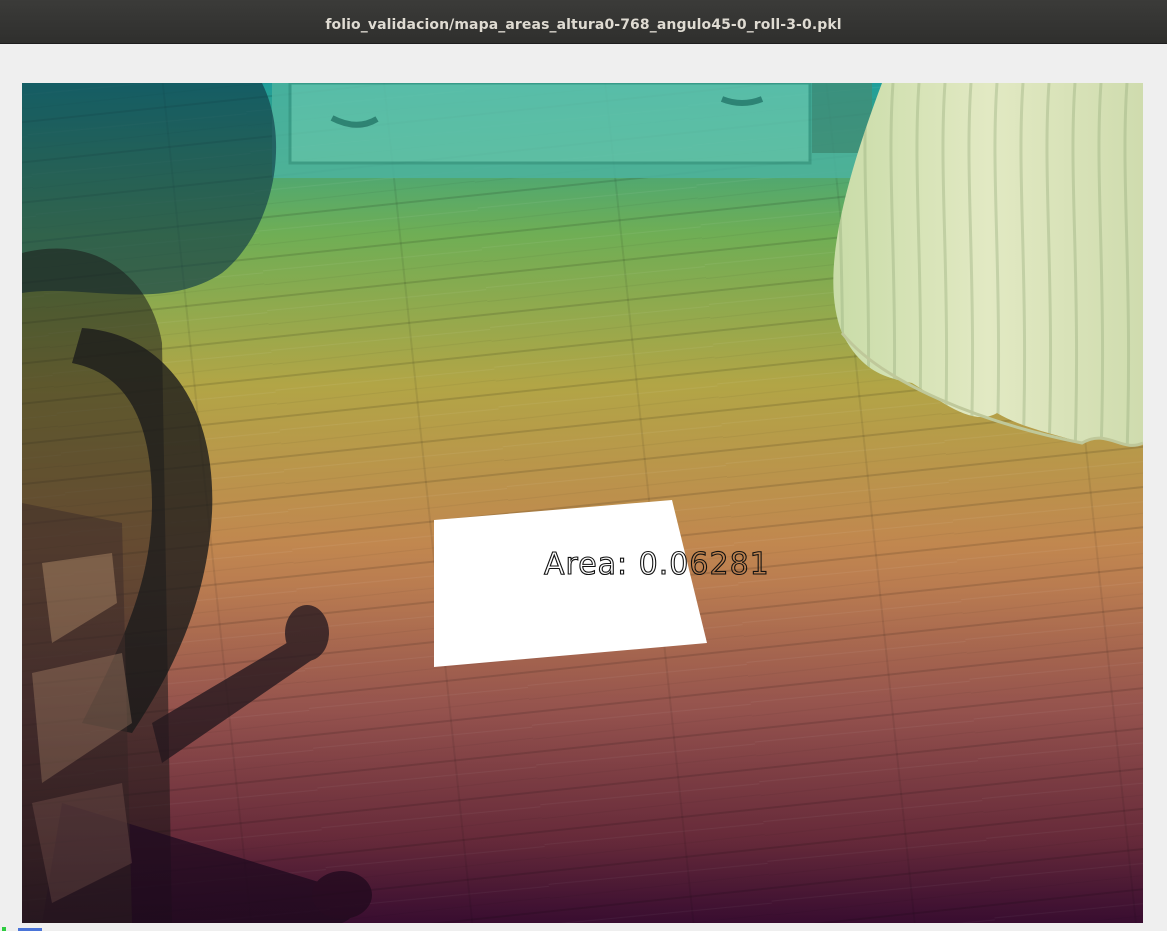  Describe the element at coordinates (572, 130) in the screenshot. I see `drawer-cabinet` at that location.